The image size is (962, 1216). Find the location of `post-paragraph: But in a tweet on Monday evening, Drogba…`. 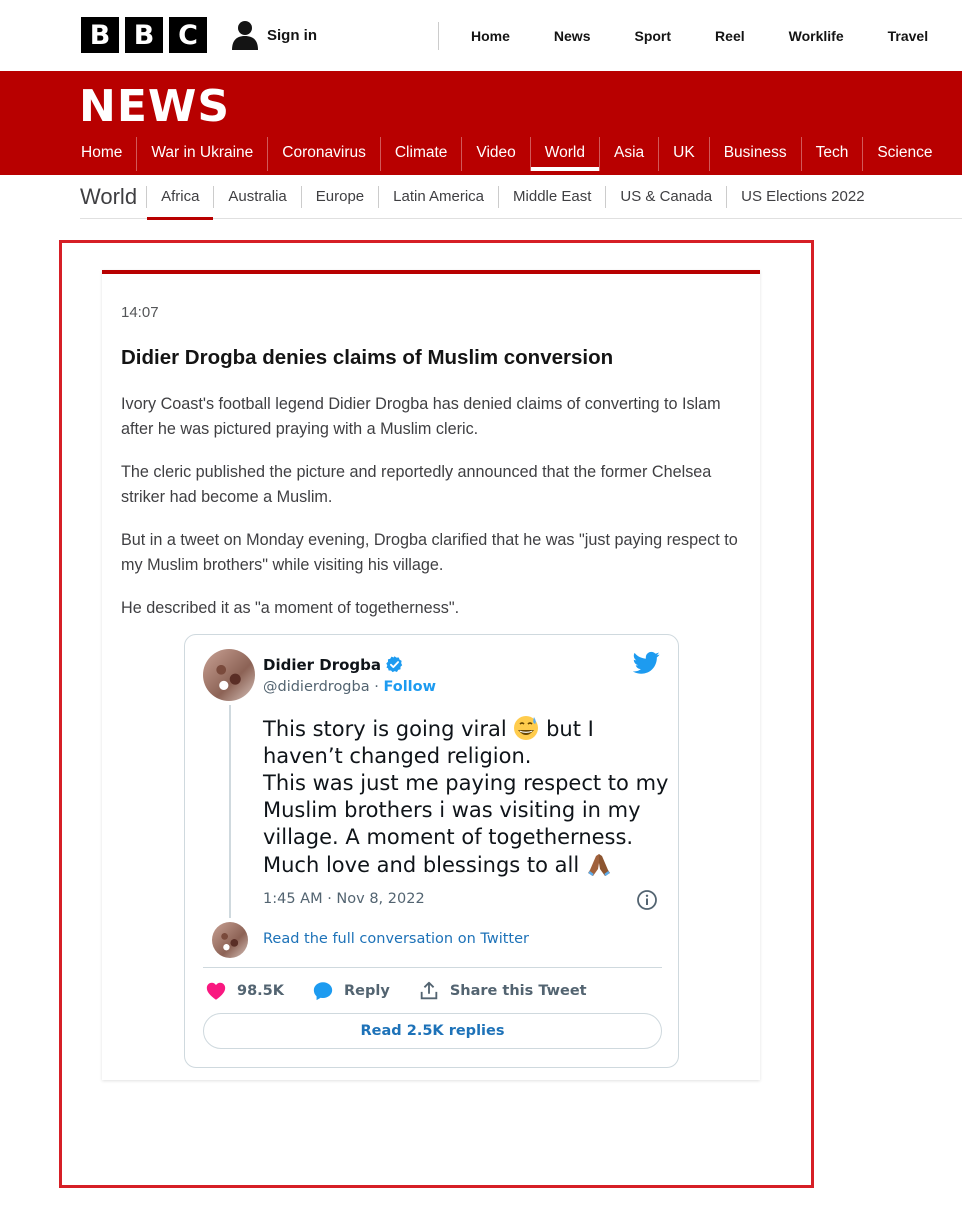

post-paragraph: But in a tweet on Monday evening, Drogba… is located at coordinates (429, 552).